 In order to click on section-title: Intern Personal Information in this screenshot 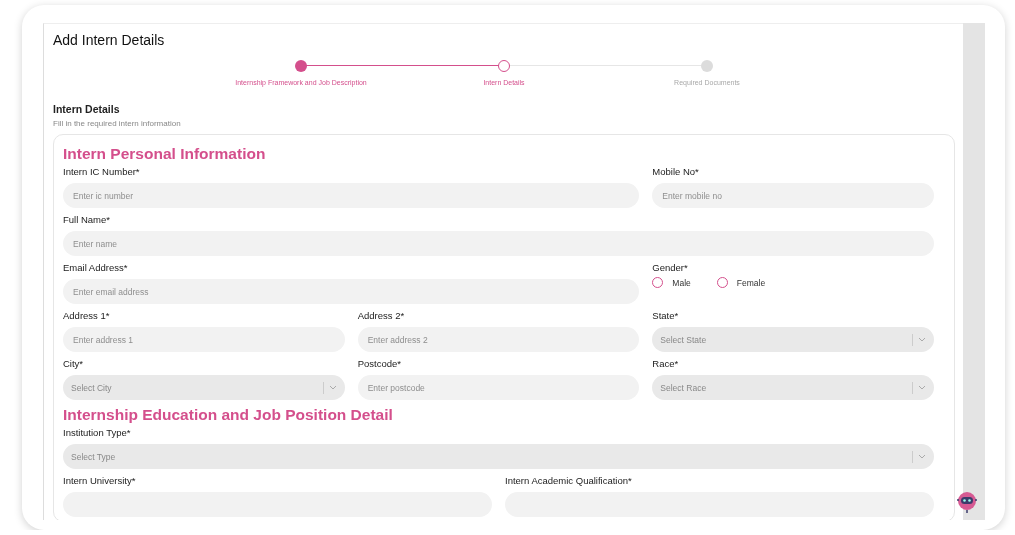, I will do `click(165, 154)`.